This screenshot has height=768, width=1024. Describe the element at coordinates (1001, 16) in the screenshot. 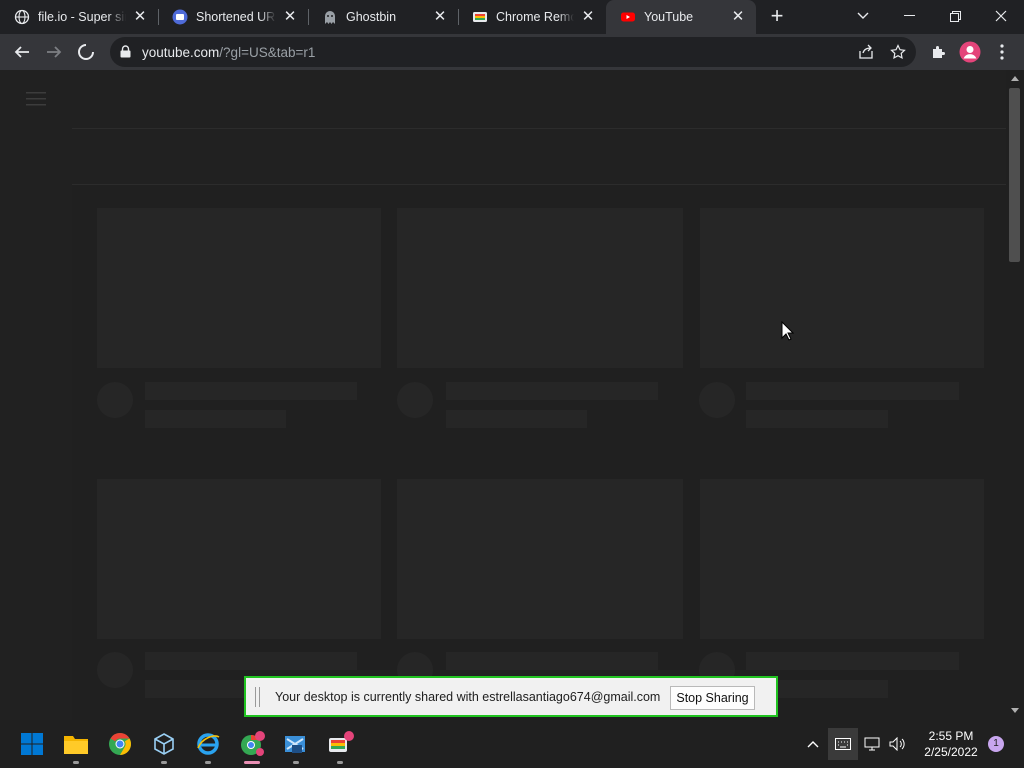

I see `close-window-button` at that location.